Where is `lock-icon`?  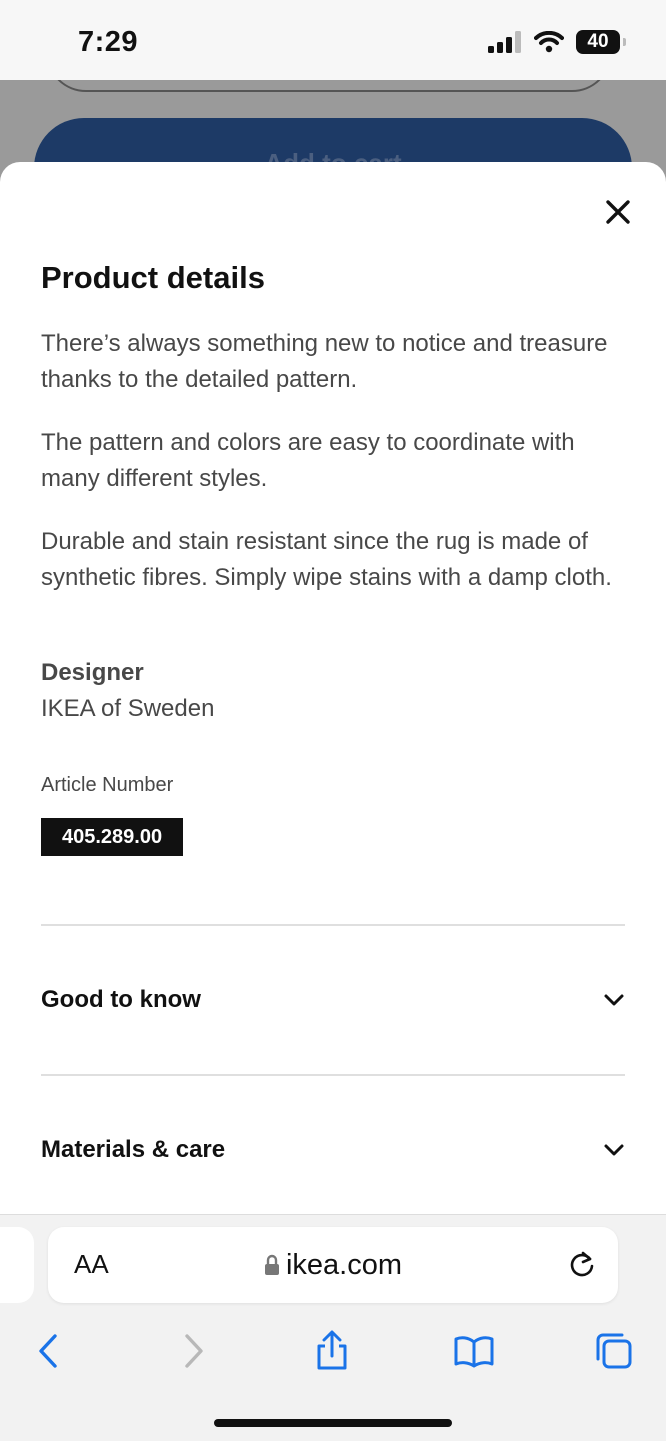
lock-icon is located at coordinates (271, 1264).